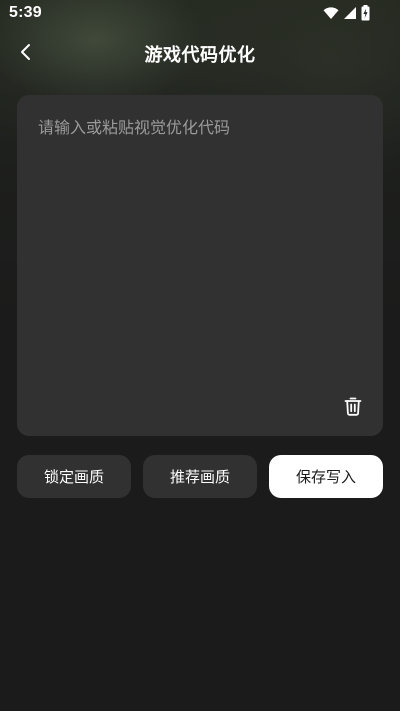  What do you see at coordinates (331, 13) in the screenshot?
I see `wifi-icon` at bounding box center [331, 13].